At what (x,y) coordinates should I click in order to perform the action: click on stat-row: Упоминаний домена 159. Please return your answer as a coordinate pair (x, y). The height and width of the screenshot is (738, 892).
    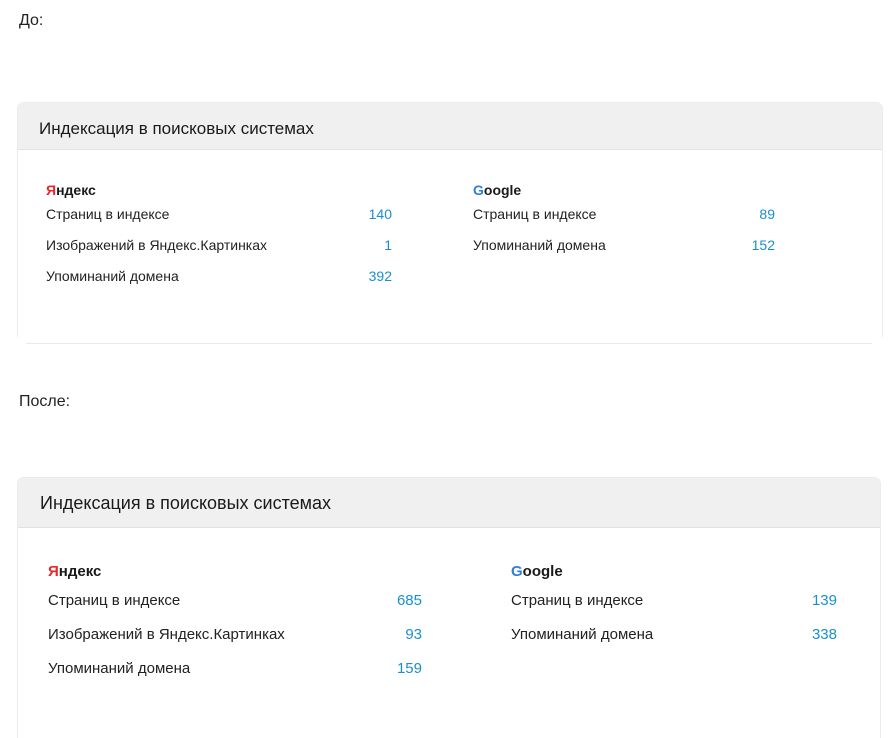
    Looking at the image, I should click on (235, 677).